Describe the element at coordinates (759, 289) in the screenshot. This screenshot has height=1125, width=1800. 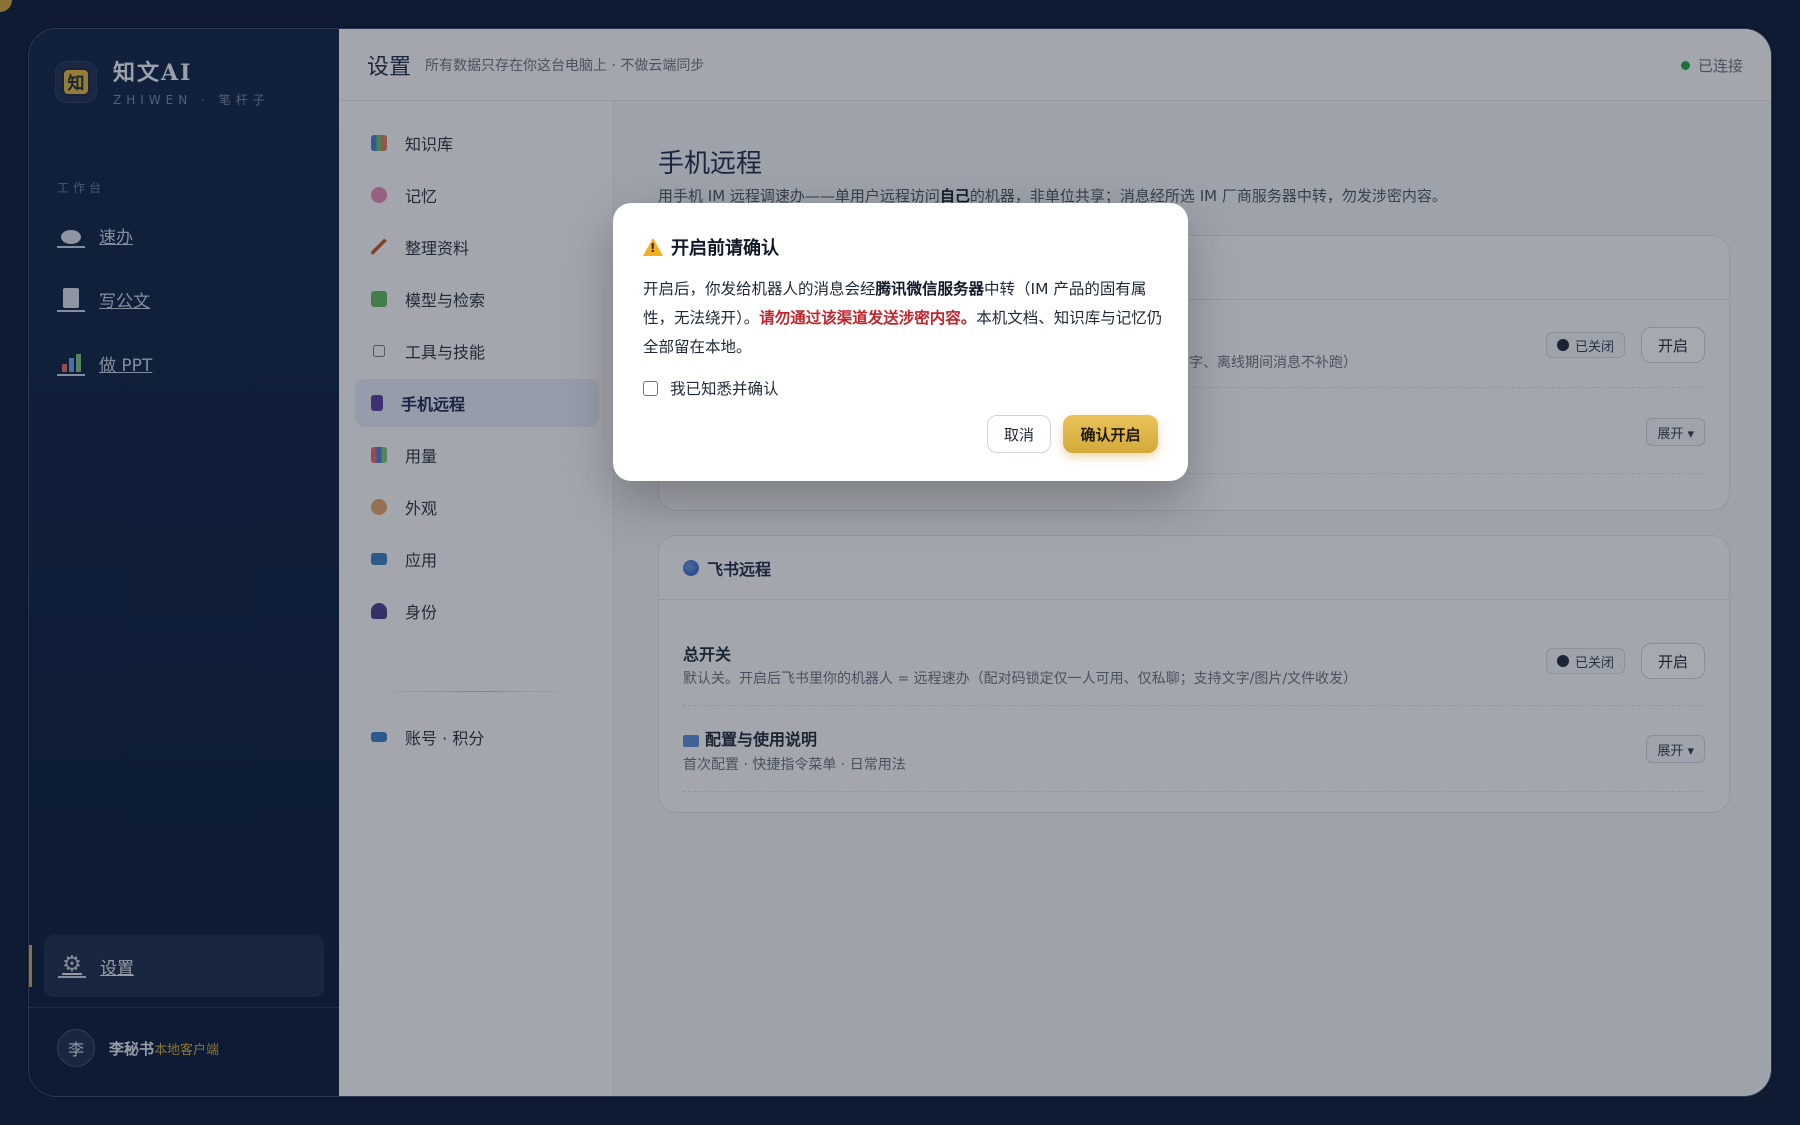
I see `body-text: 开启后，你发给机器人的消息会经` at that location.